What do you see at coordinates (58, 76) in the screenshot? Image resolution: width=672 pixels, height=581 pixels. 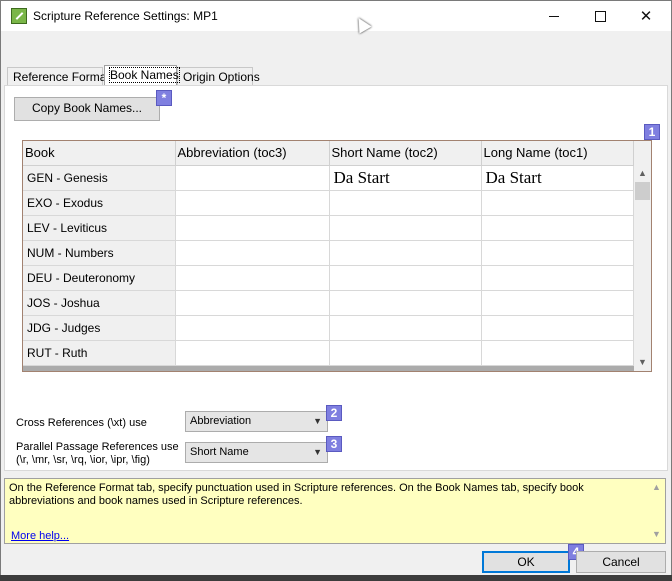 I see `tab-reference-format: Reference Format` at bounding box center [58, 76].